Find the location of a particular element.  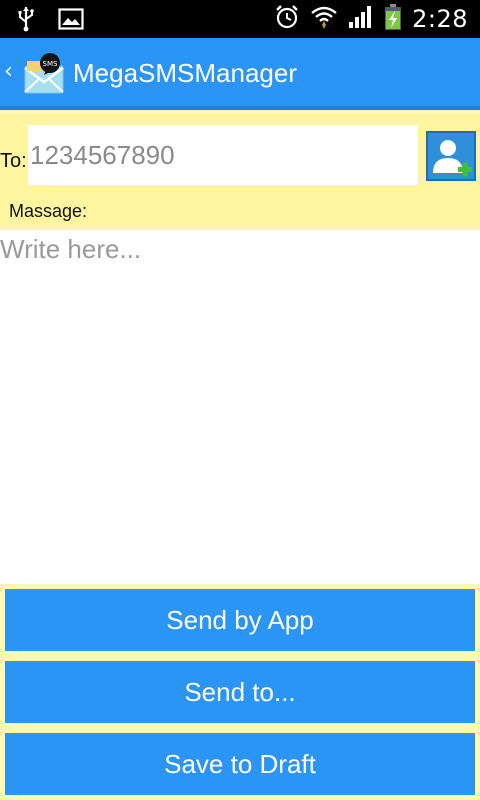

battery-charging-icon is located at coordinates (393, 19).